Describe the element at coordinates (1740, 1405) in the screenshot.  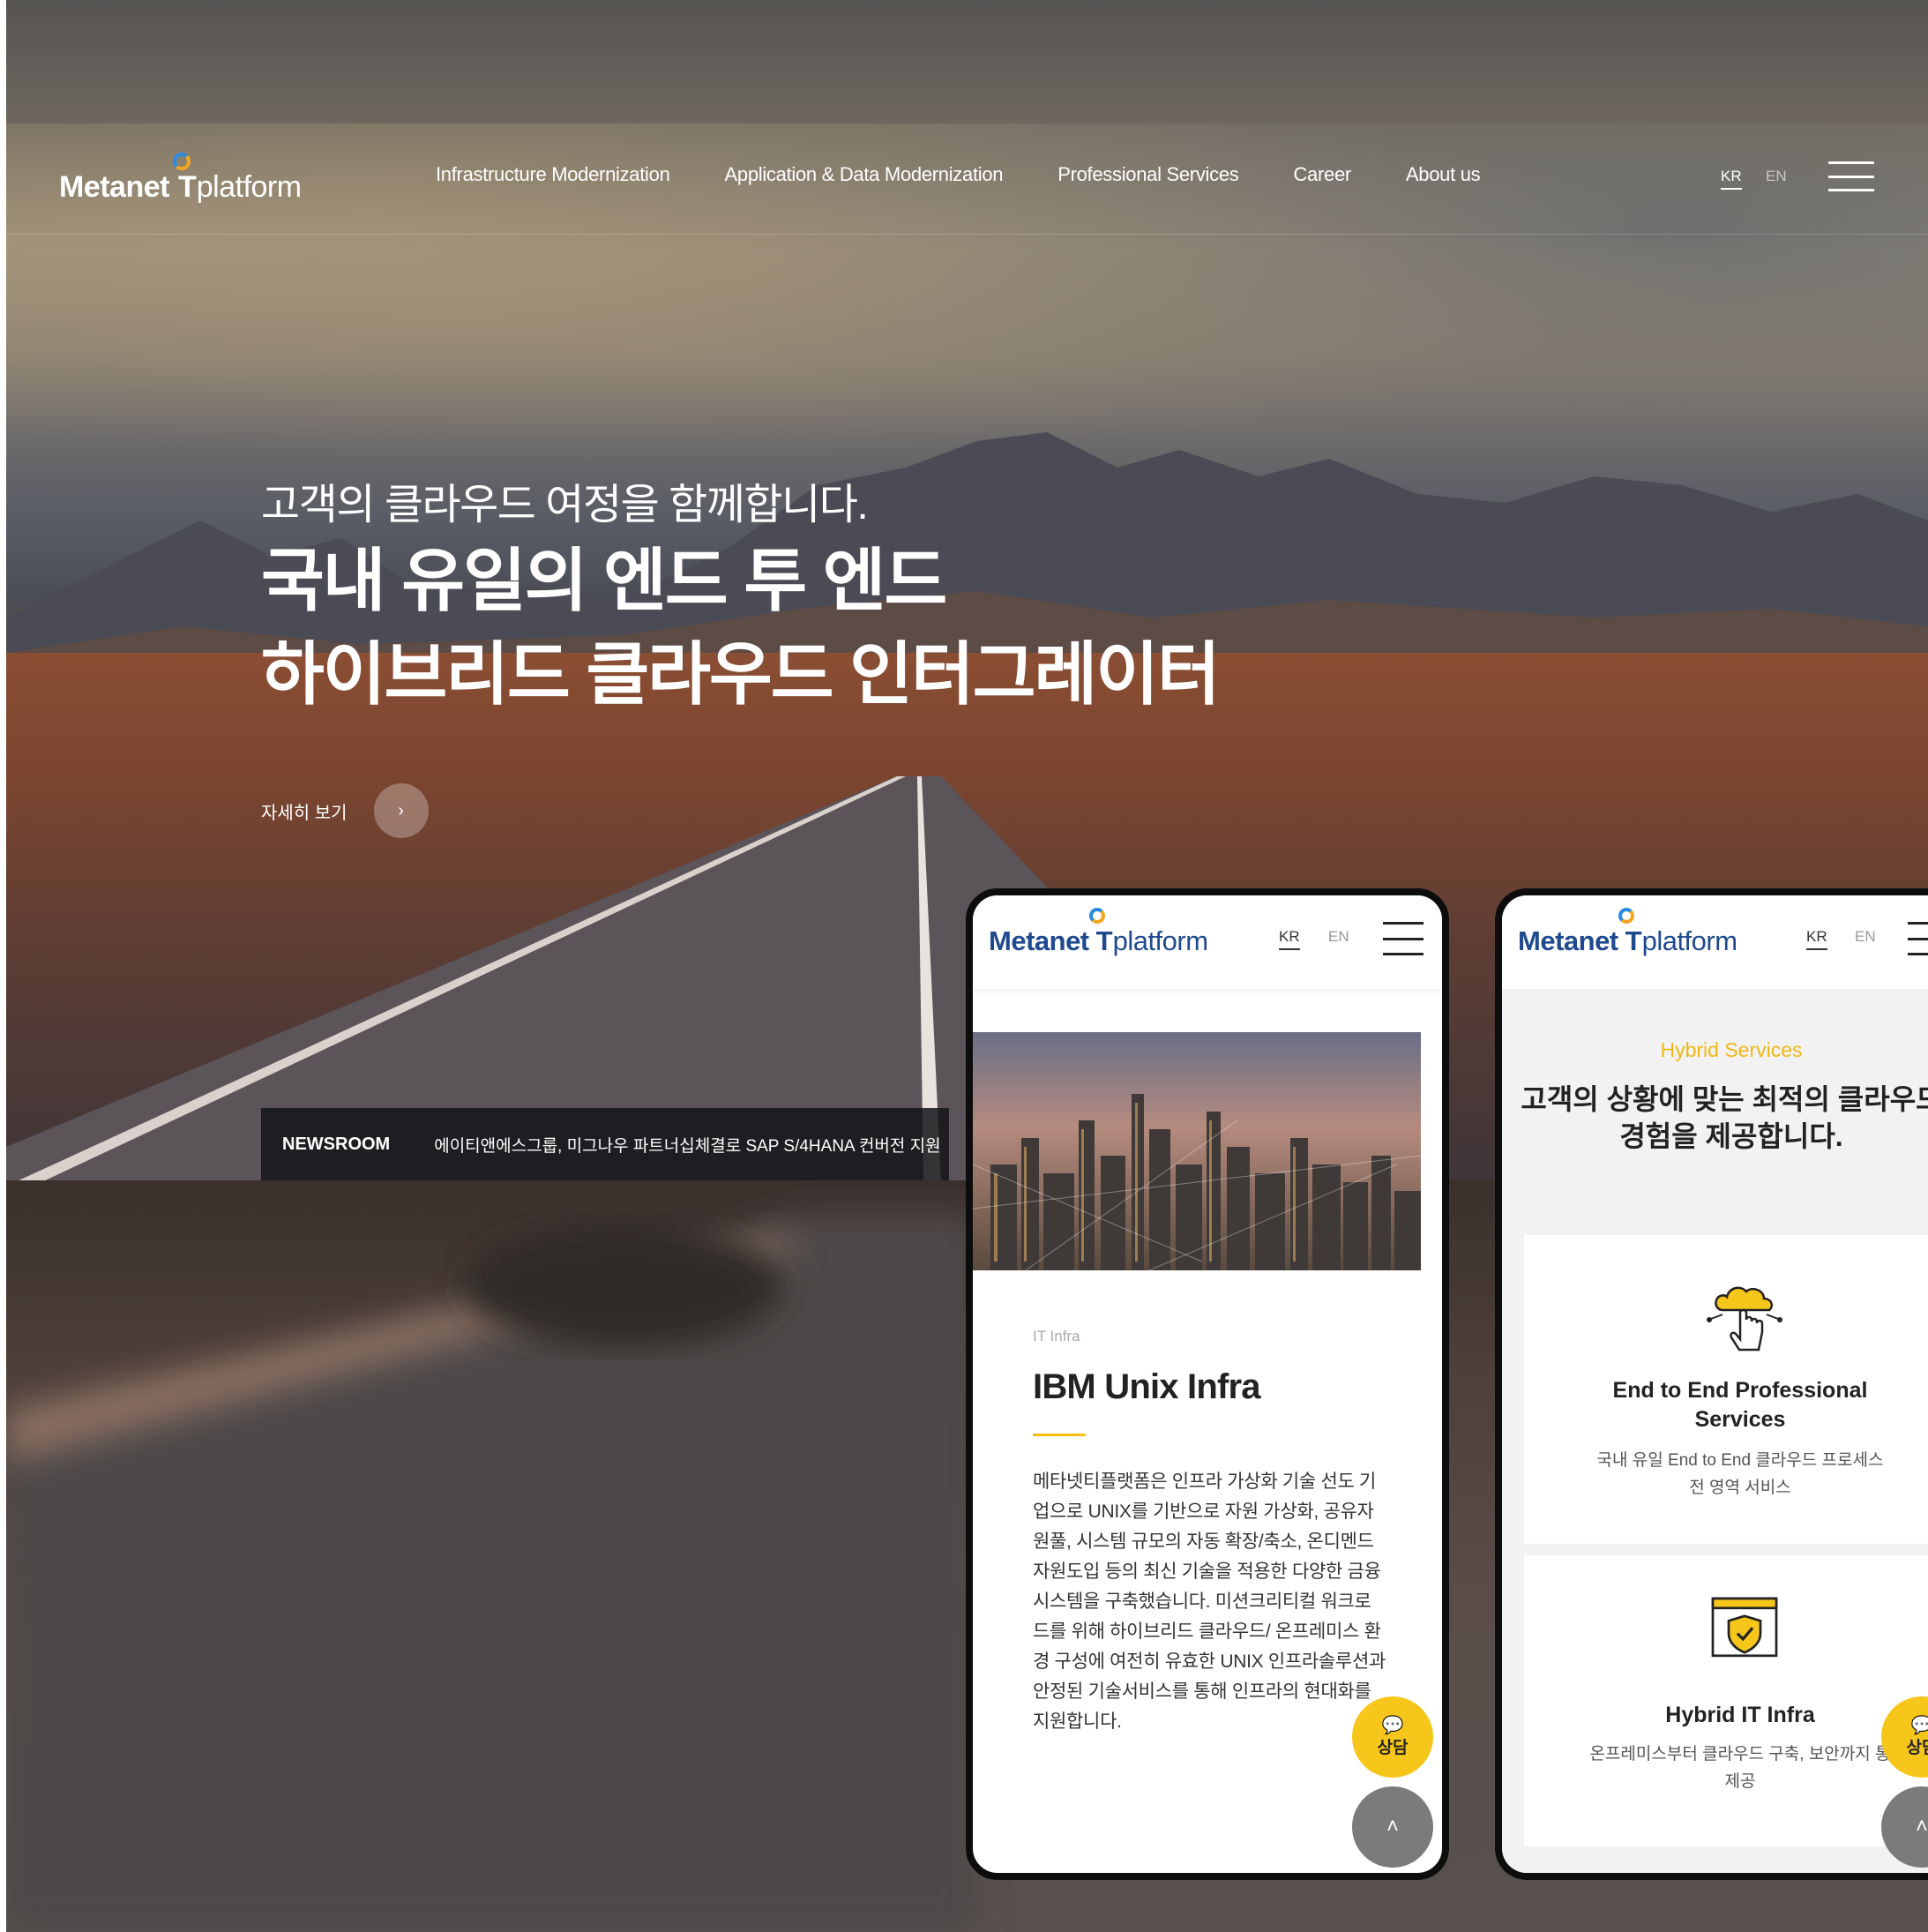
I see `card-title: End to End Professional Services` at that location.